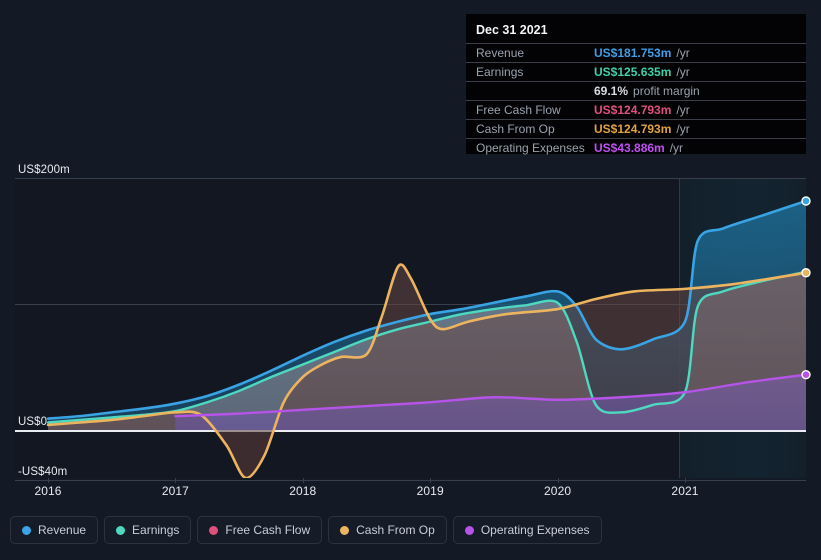 This screenshot has width=821, height=560. I want to click on tooltip-profit-margin-label: profit margin, so click(666, 91).